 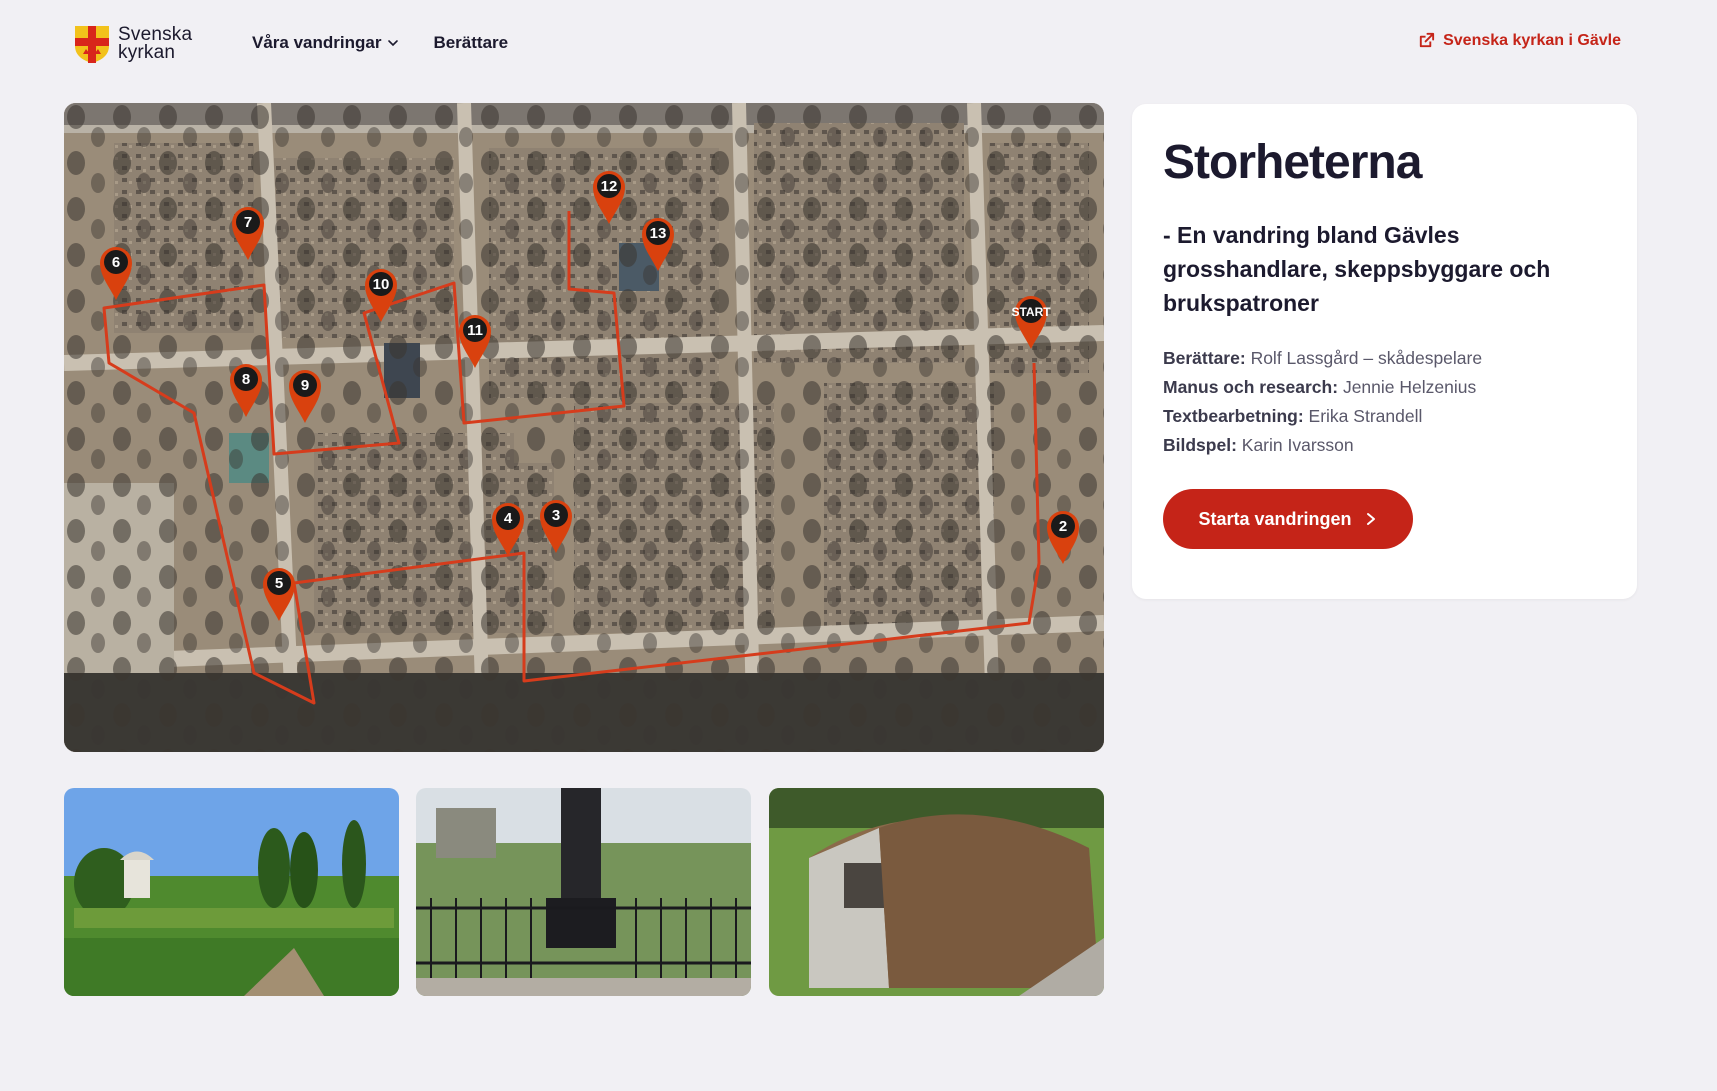 I want to click on church-crest-icon, so click(x=92, y=44).